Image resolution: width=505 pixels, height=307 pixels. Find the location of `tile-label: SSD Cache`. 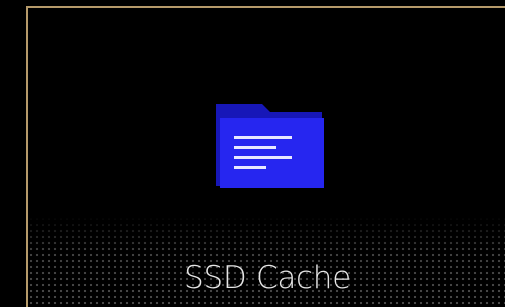

tile-label: SSD Cache is located at coordinates (267, 278).